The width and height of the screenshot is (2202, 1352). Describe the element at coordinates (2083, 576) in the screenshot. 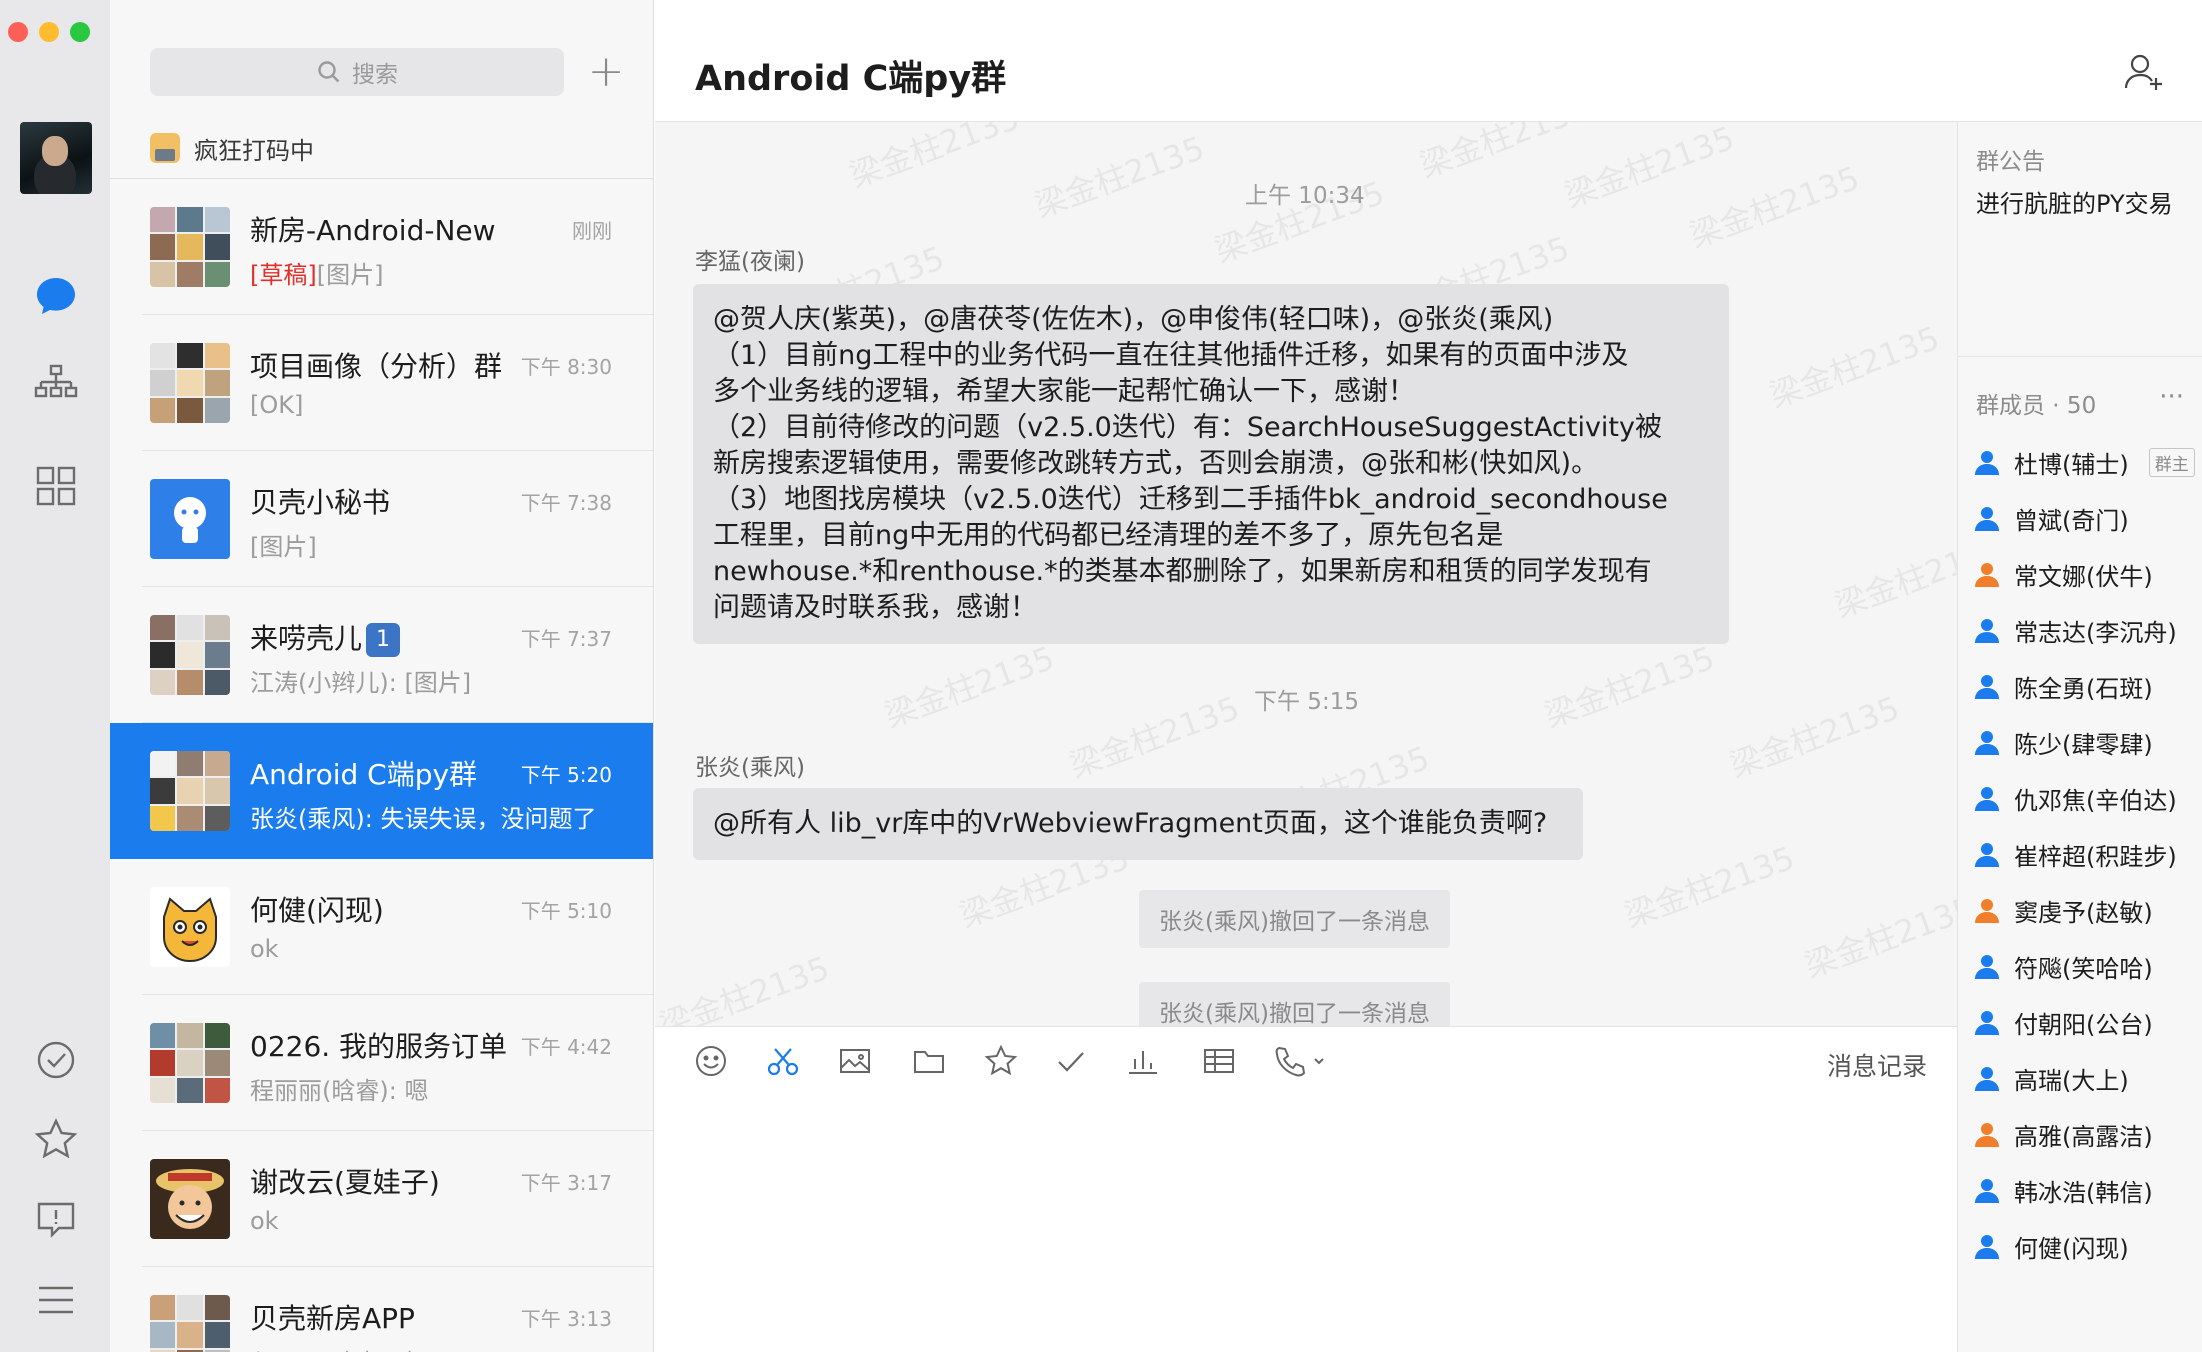

I see `member-name: 常文娜(伏牛)` at that location.